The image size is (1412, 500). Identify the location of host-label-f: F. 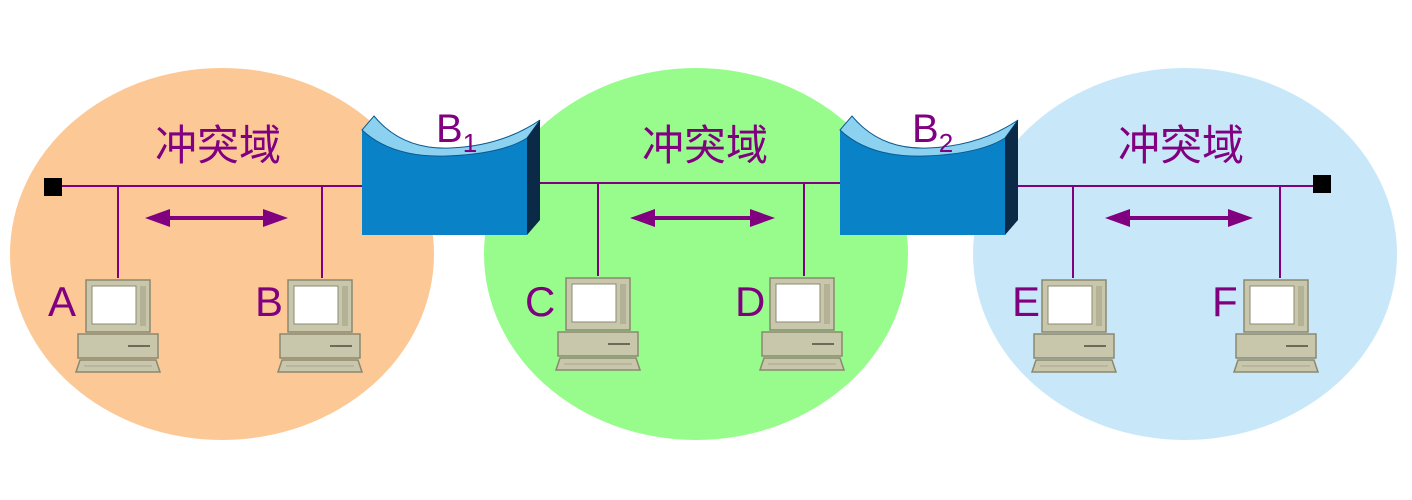
(1225, 301).